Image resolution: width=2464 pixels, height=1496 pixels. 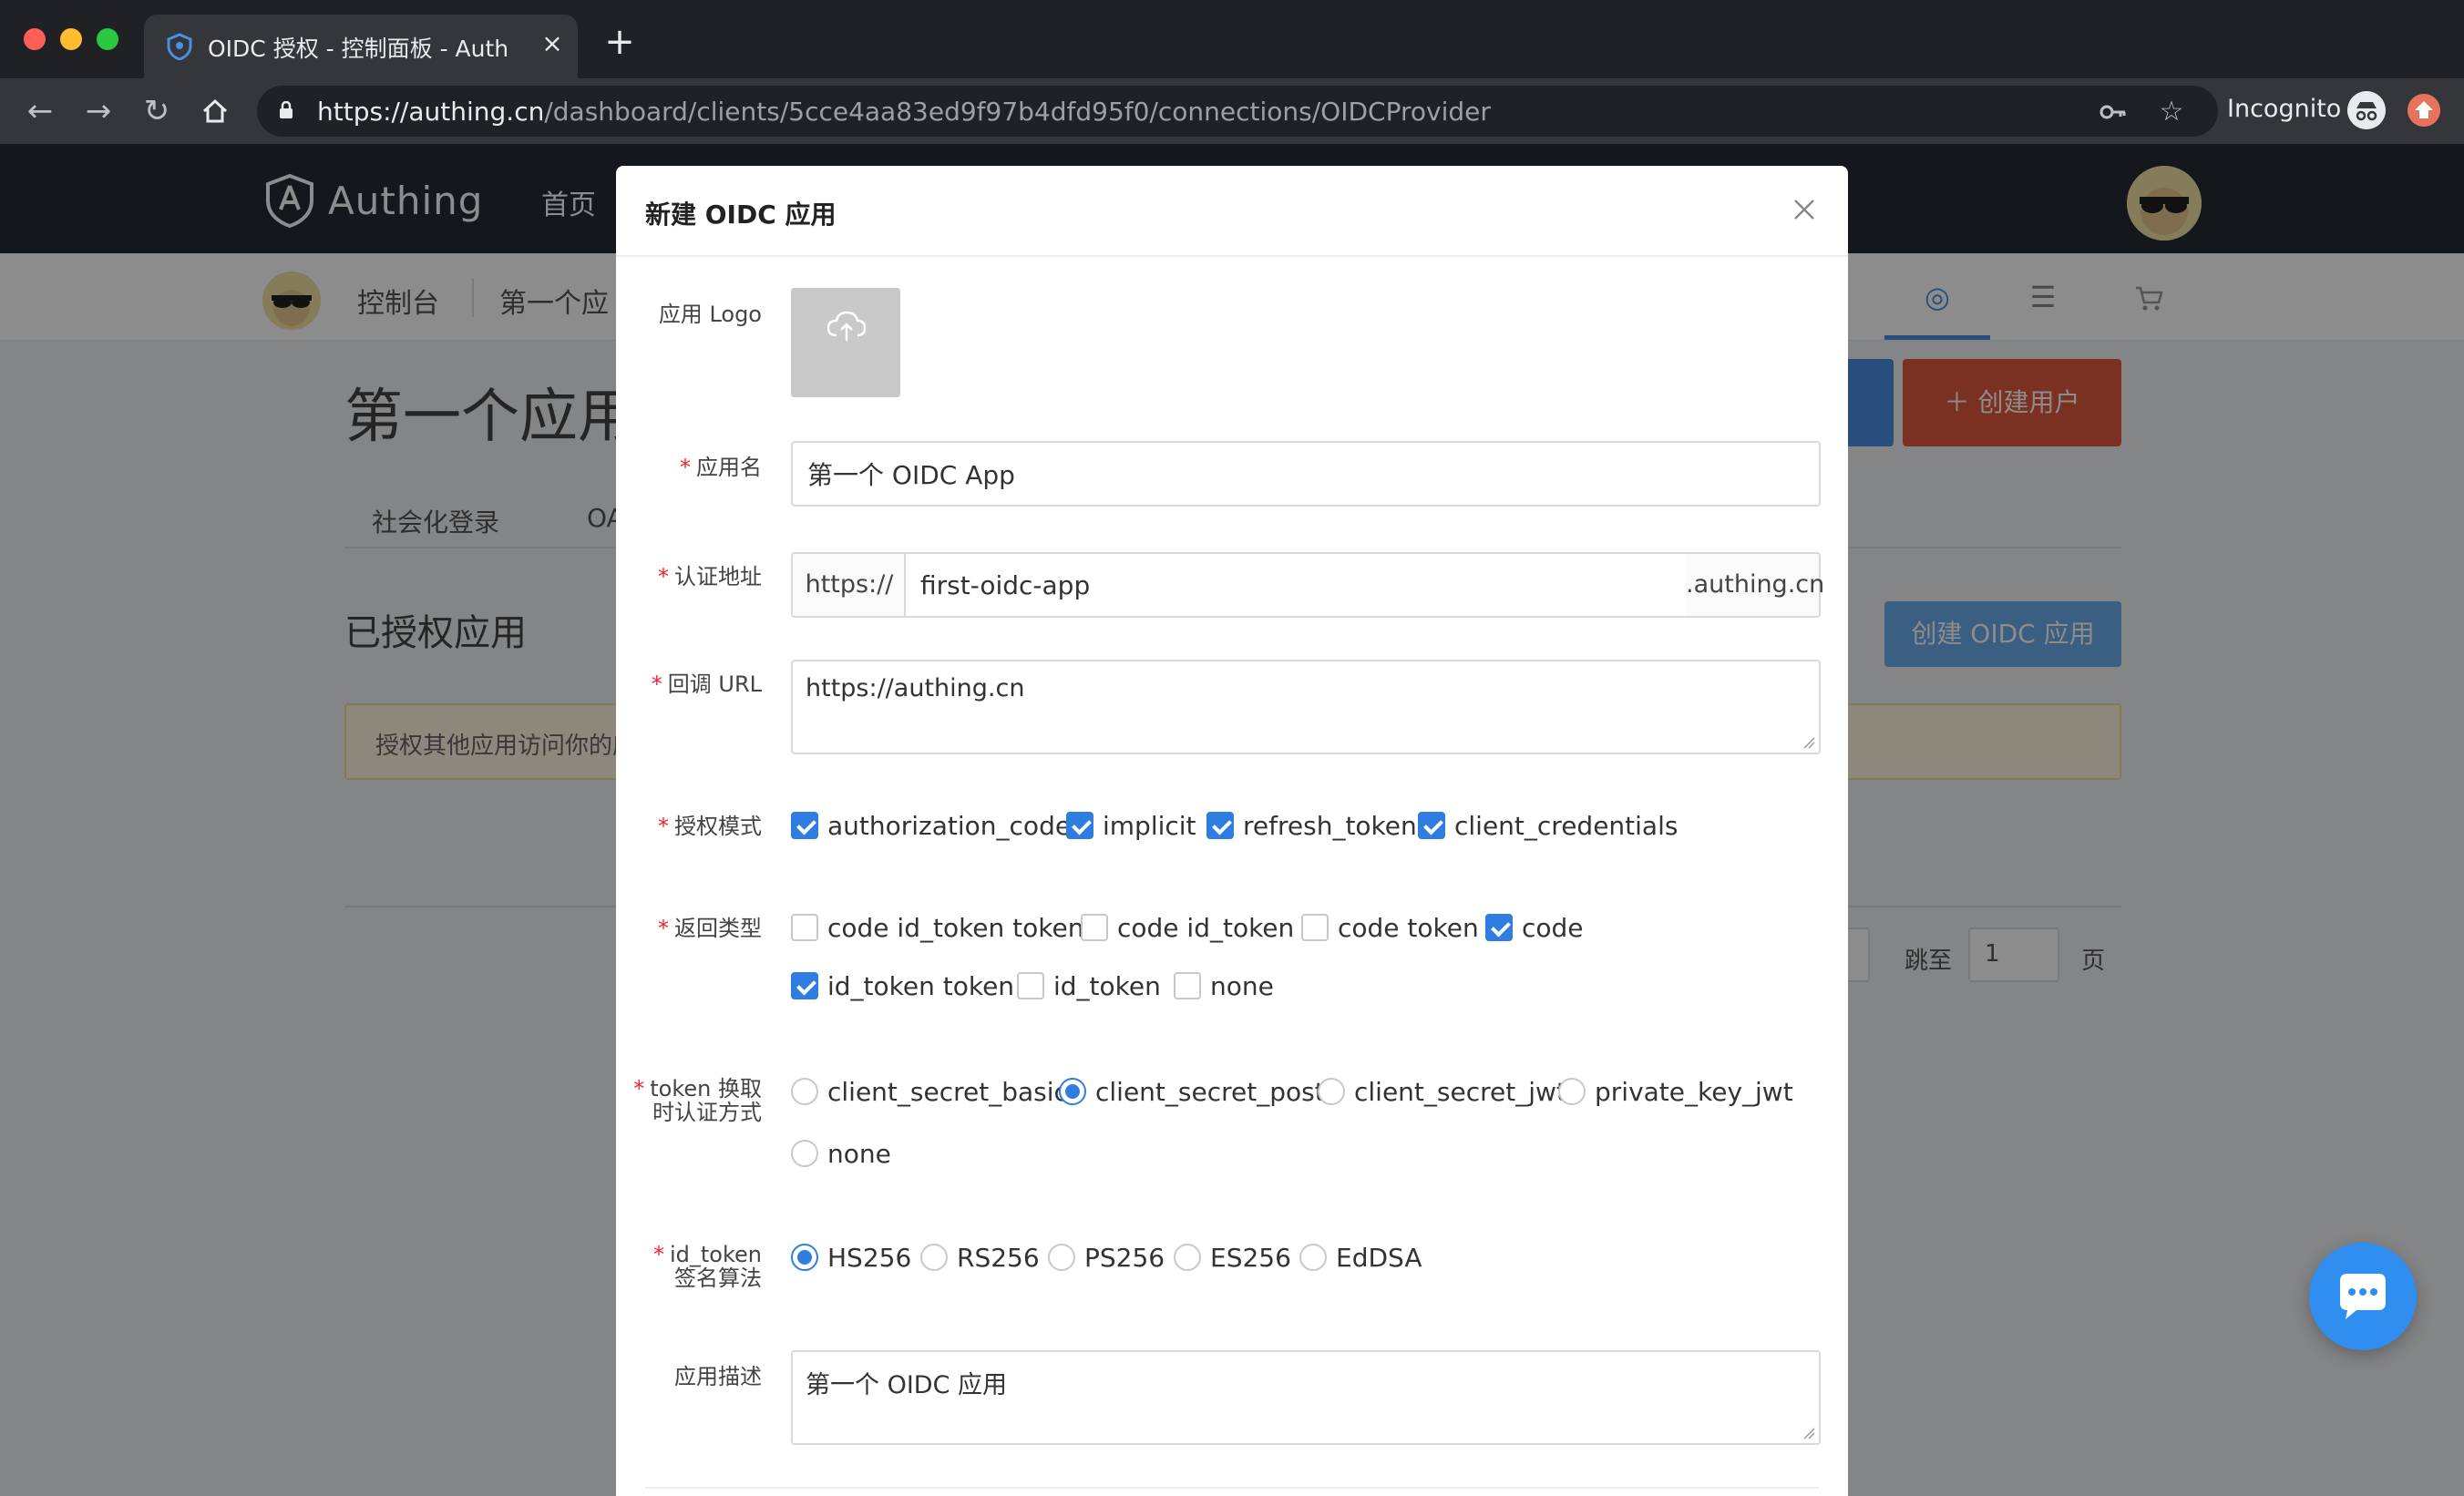 What do you see at coordinates (848, 585) in the screenshot?
I see `auth-address-prefix: https://` at bounding box center [848, 585].